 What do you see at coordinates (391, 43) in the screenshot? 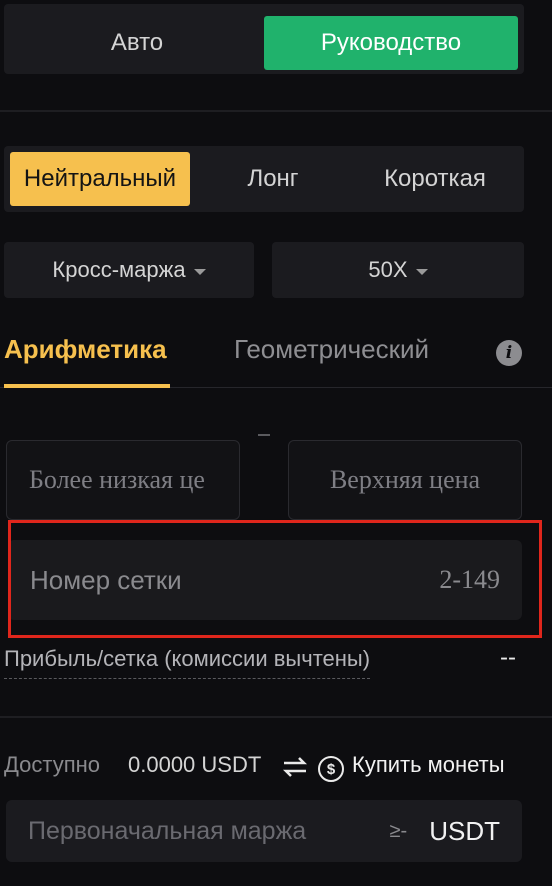
I see `mode-manual-tab: Руководство` at bounding box center [391, 43].